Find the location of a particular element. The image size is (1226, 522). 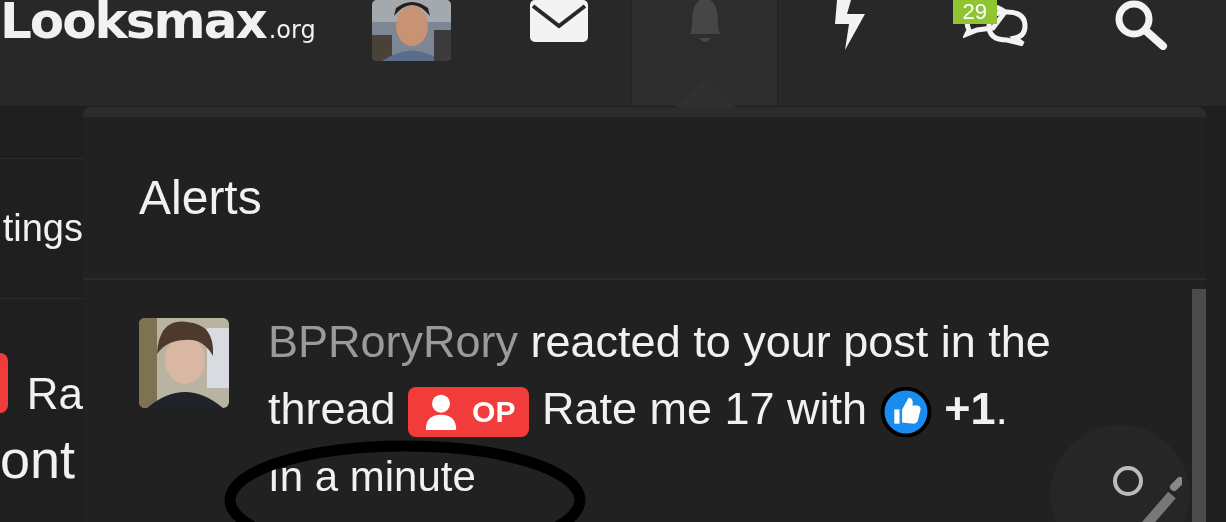

unread-count-badge: 29 is located at coordinates (974, 12).